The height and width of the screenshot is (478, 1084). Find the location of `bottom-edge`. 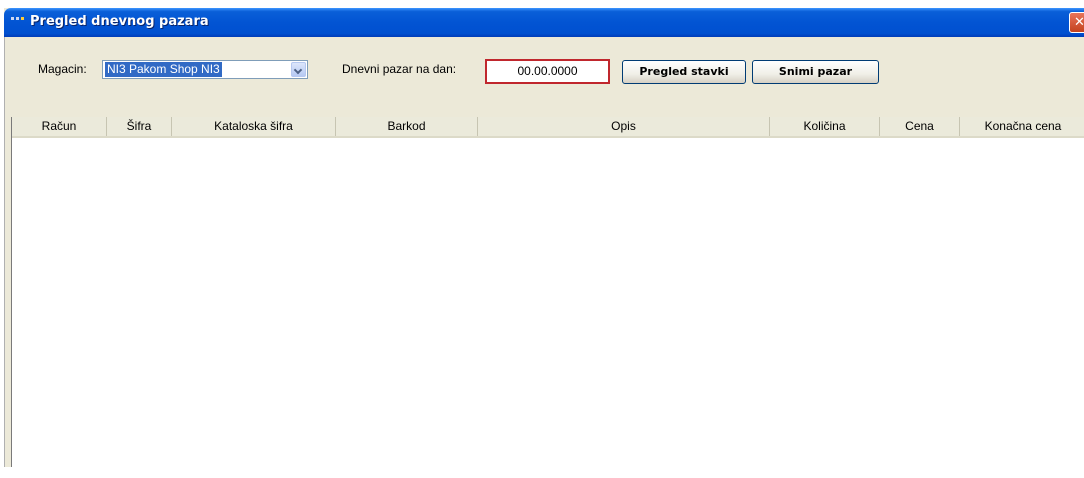

bottom-edge is located at coordinates (542, 472).